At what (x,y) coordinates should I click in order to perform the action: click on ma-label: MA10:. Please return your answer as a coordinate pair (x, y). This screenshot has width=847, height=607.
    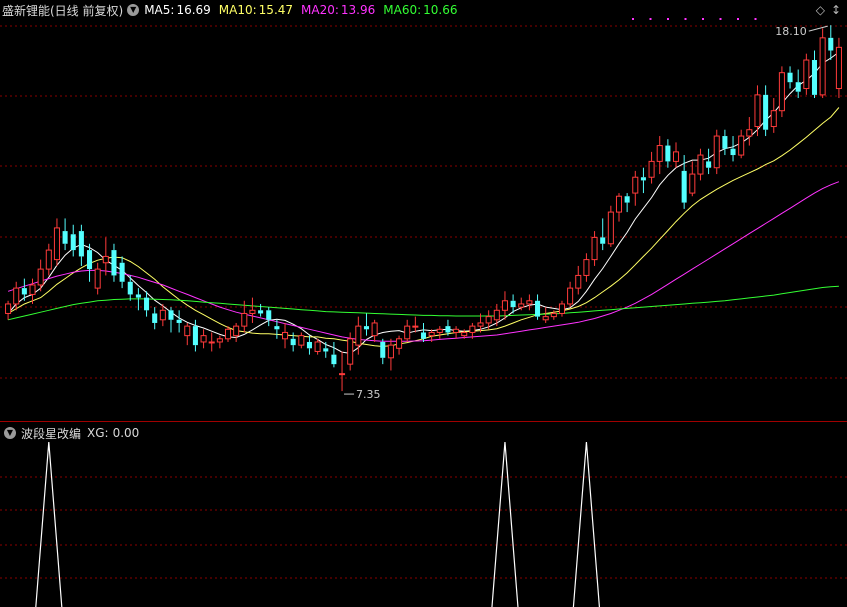
    Looking at the image, I should click on (237, 10).